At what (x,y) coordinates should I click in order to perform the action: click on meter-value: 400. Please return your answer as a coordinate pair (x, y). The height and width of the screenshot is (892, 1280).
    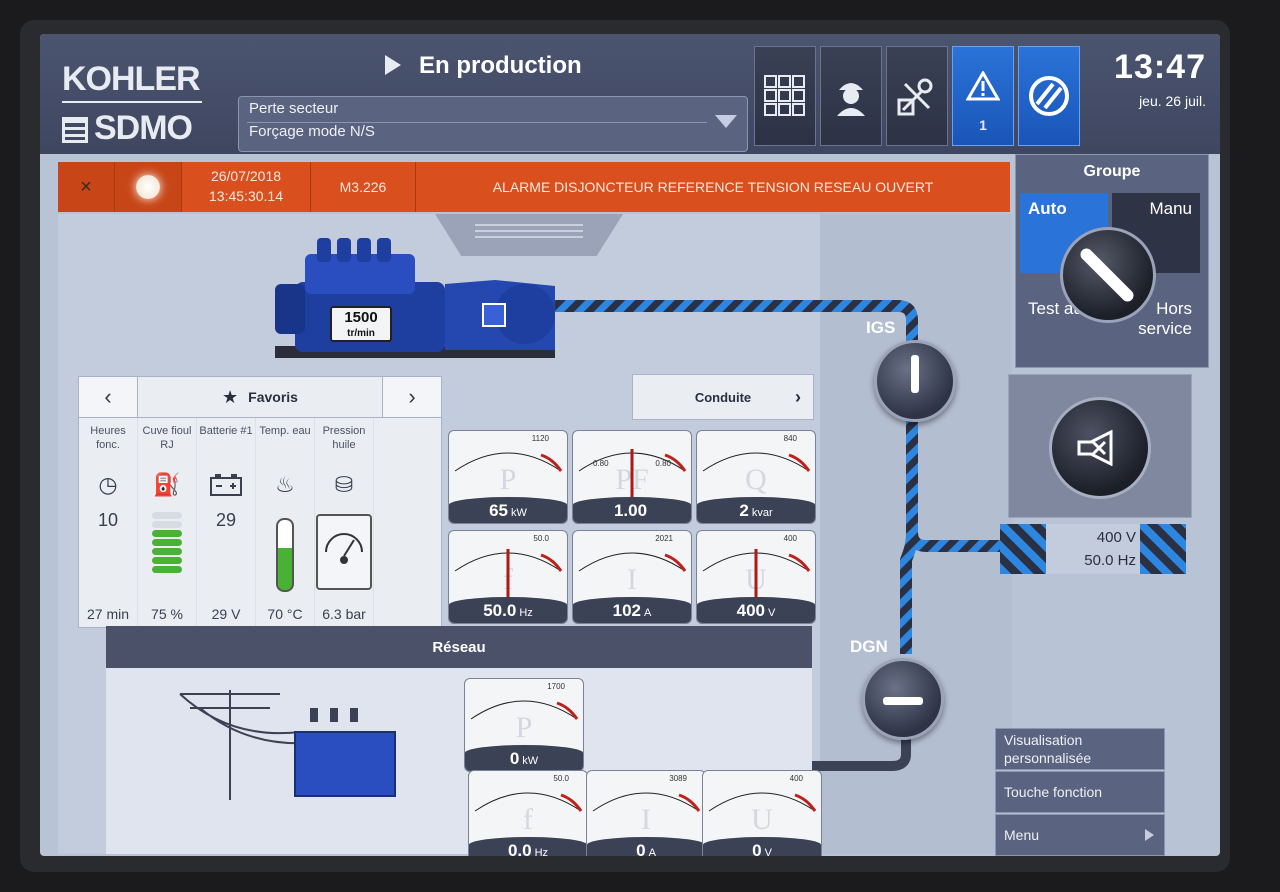
    Looking at the image, I should click on (751, 610).